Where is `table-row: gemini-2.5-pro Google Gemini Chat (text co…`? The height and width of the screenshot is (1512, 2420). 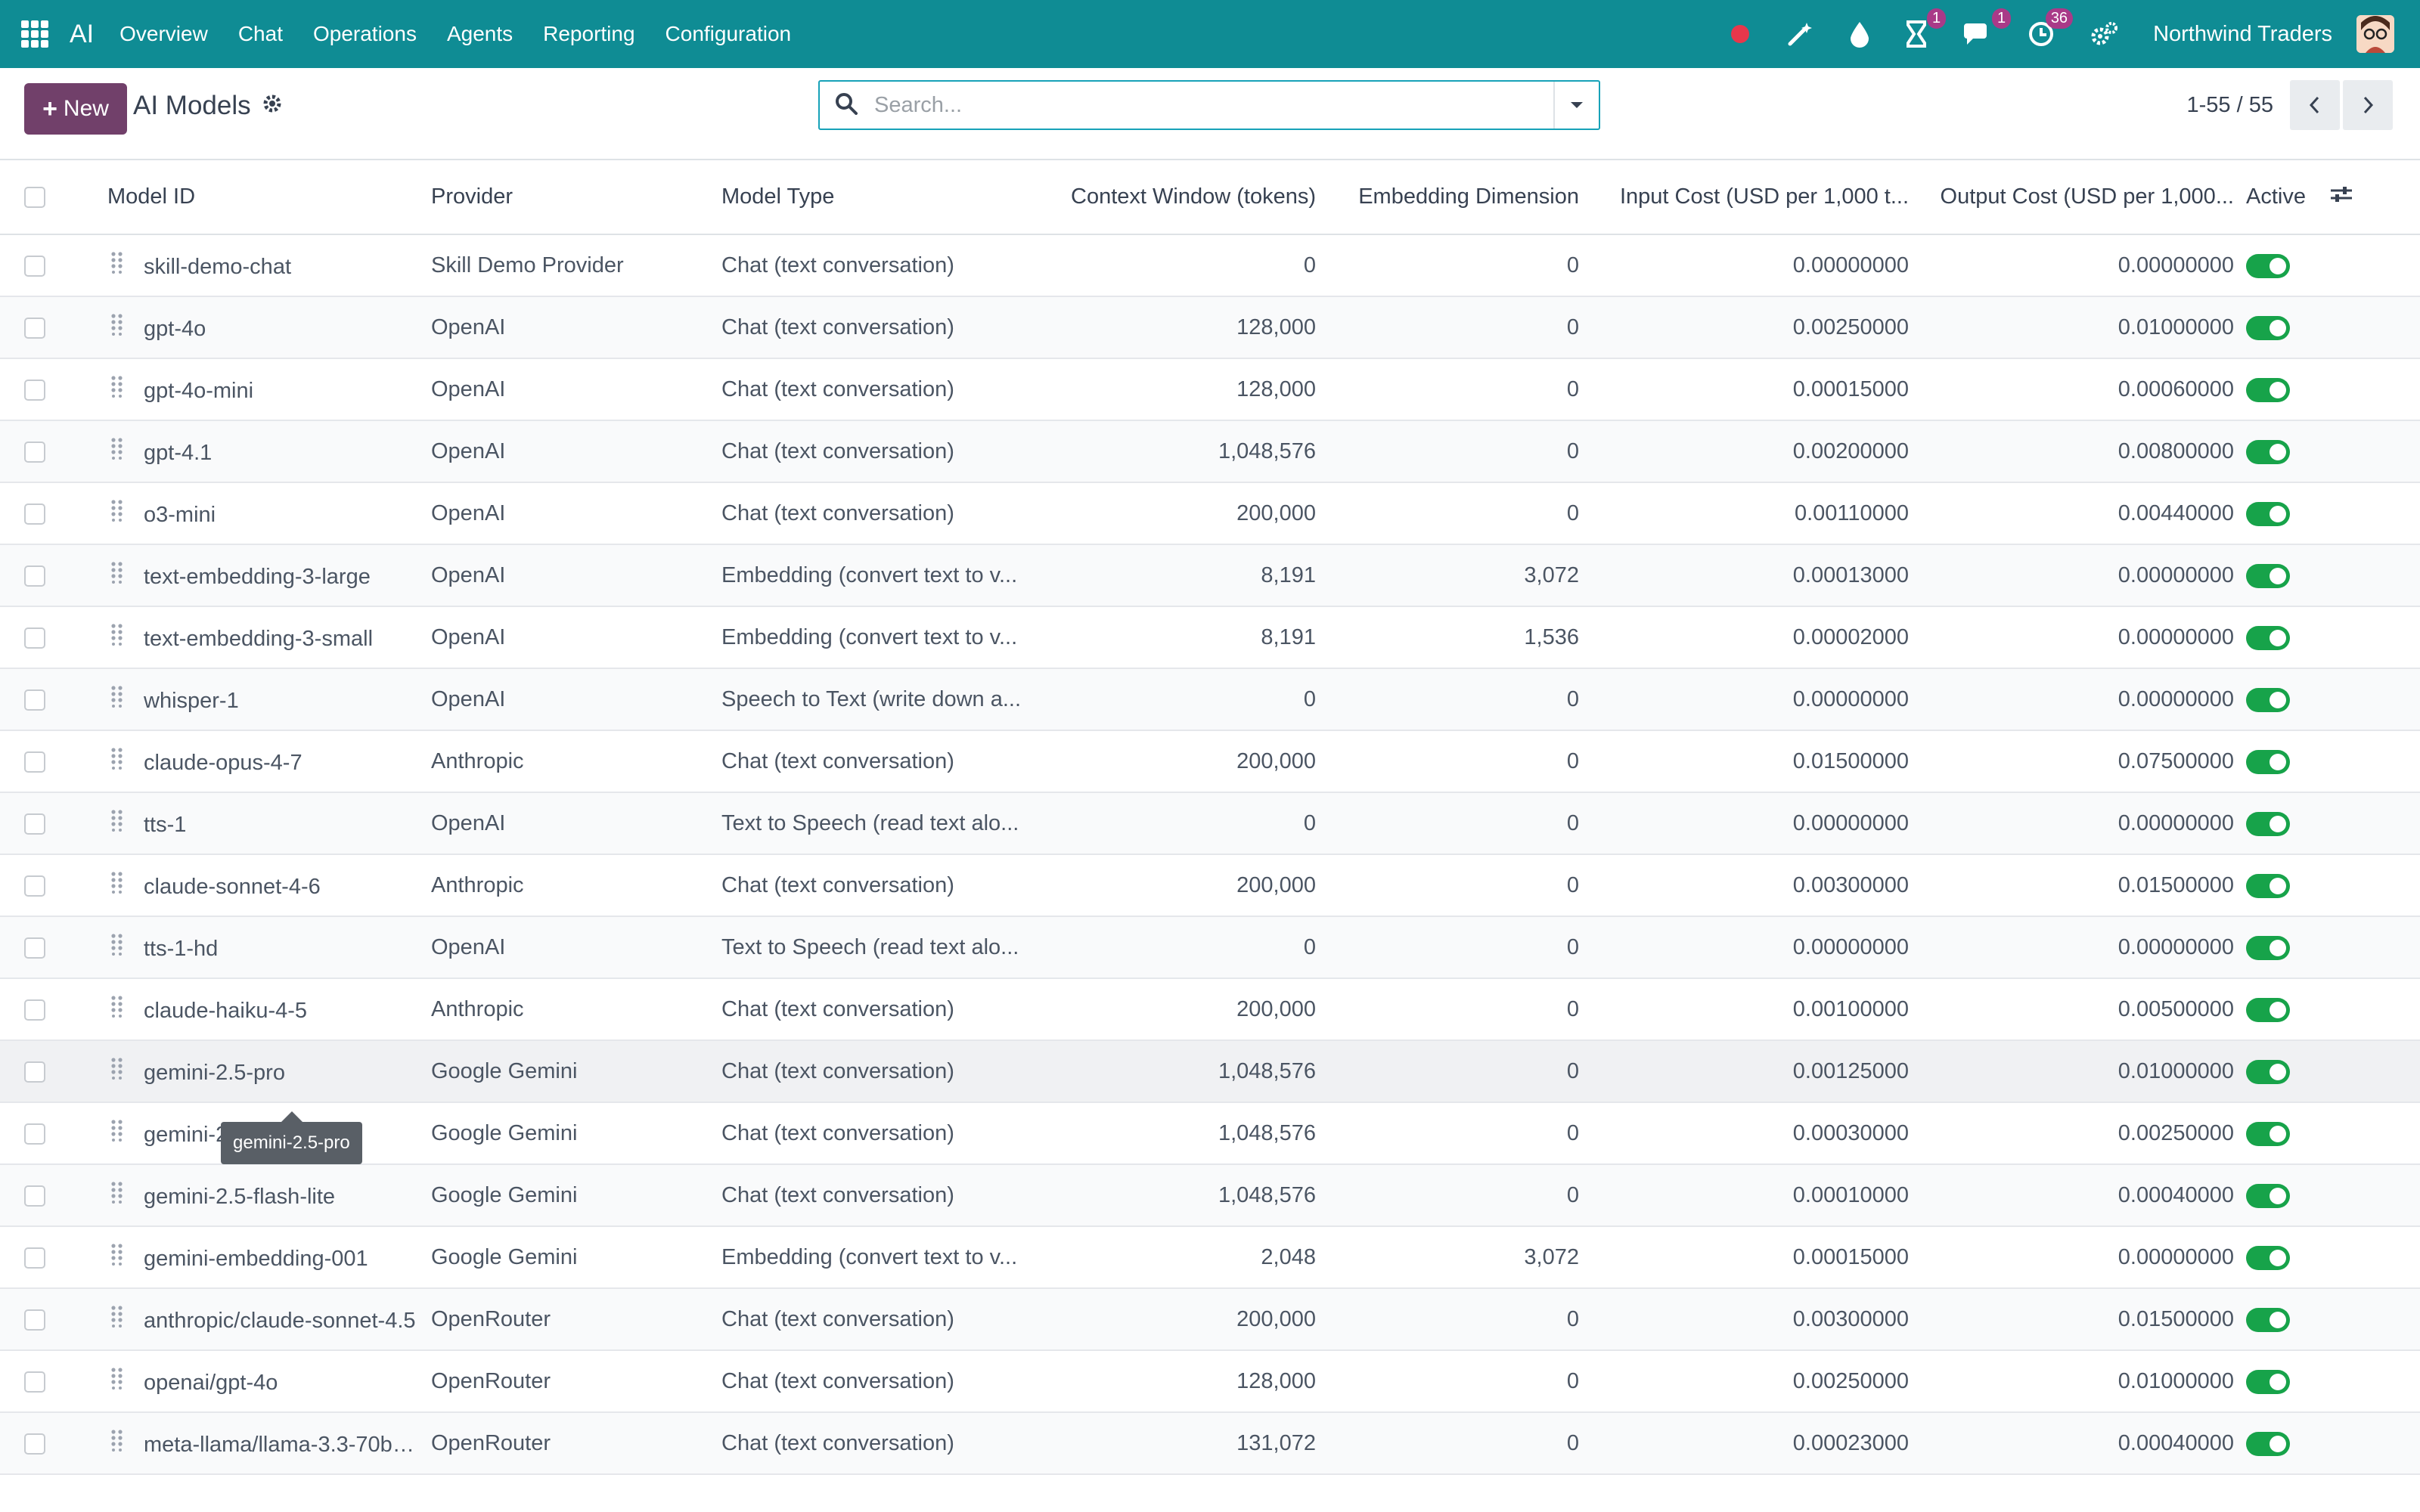 table-row: gemini-2.5-pro Google Gemini Chat (text co… is located at coordinates (1210, 1071).